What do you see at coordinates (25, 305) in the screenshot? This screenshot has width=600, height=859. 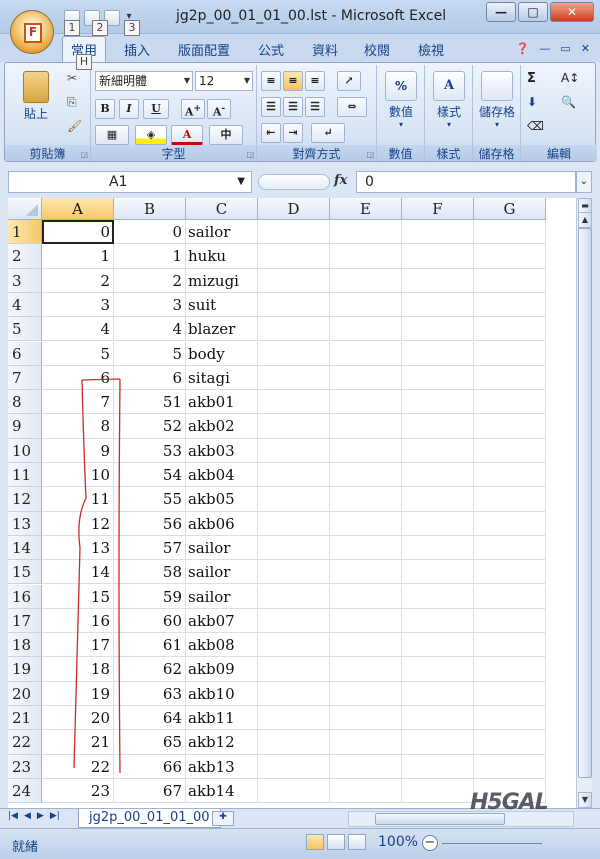 I see `row-header: 4` at bounding box center [25, 305].